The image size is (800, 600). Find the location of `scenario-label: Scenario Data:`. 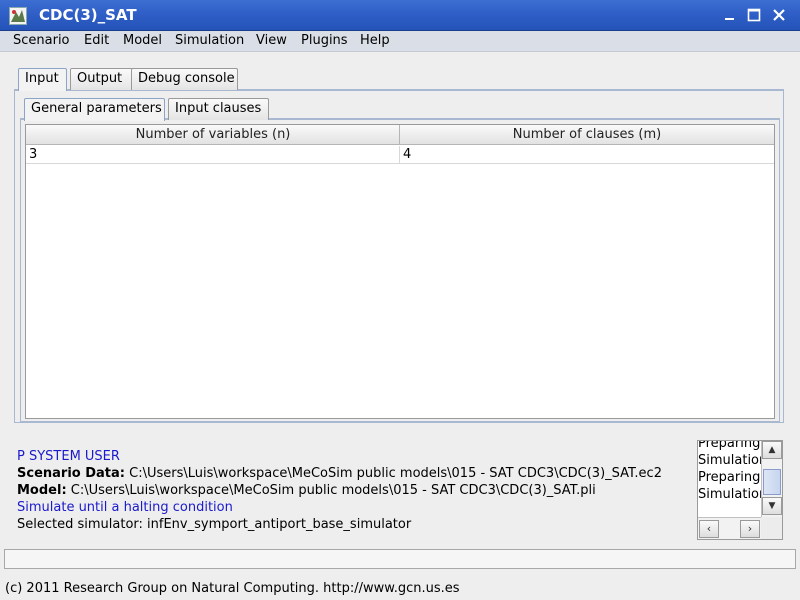

scenario-label: Scenario Data: is located at coordinates (71, 473).